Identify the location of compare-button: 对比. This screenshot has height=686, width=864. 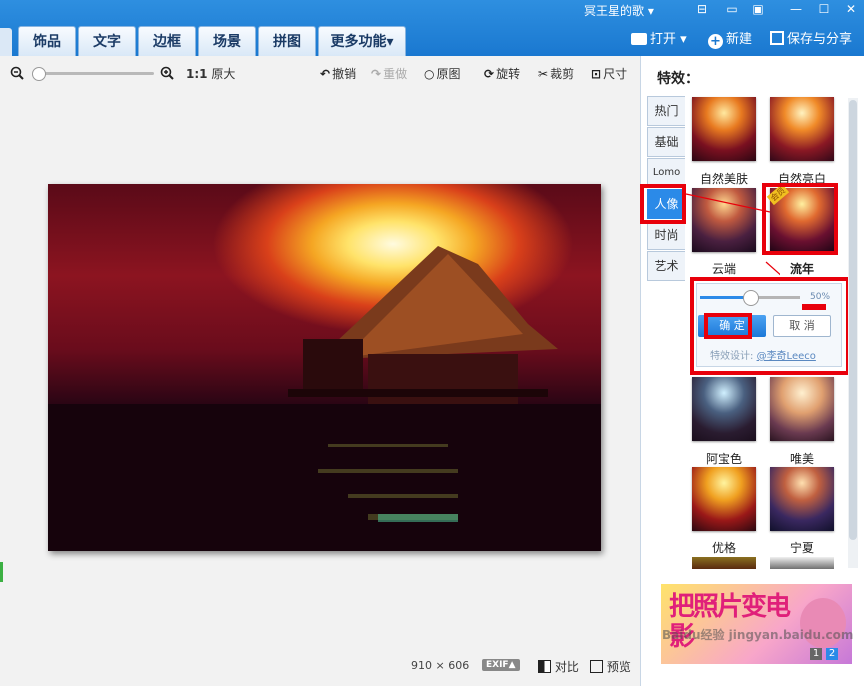
(558, 666).